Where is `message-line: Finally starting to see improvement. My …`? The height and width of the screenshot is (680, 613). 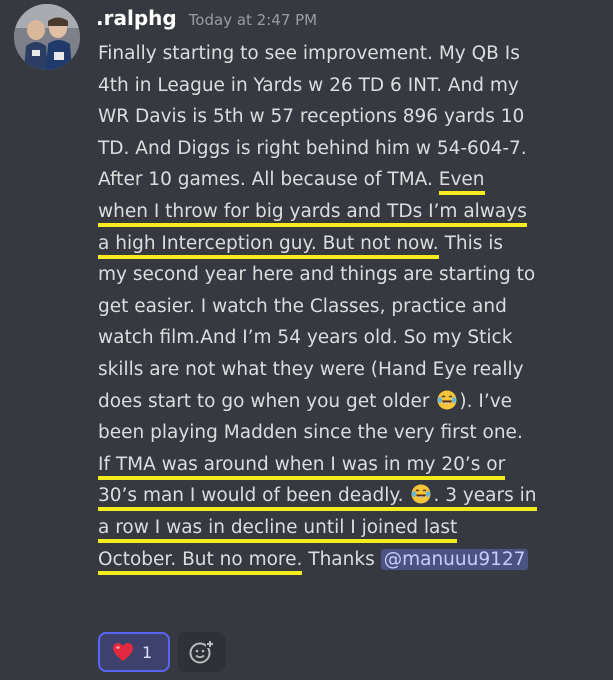 message-line: Finally starting to see improvement. My … is located at coordinates (352, 54).